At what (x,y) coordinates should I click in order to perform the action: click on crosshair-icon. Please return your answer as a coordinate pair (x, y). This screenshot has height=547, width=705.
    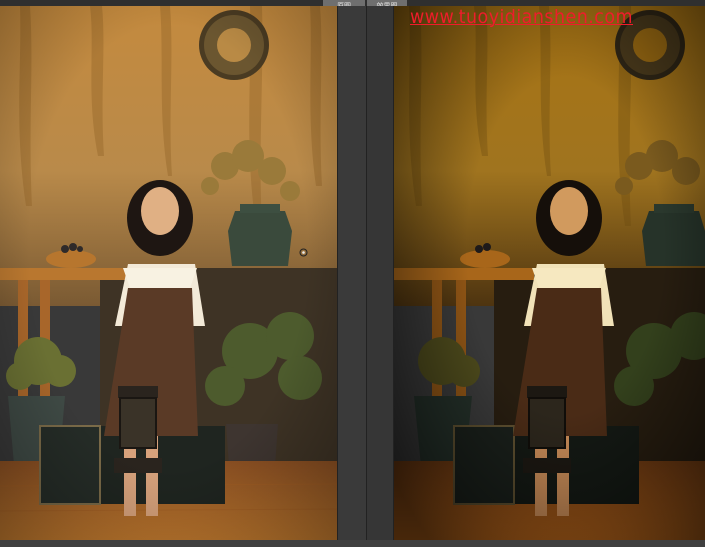
    Looking at the image, I should click on (303, 252).